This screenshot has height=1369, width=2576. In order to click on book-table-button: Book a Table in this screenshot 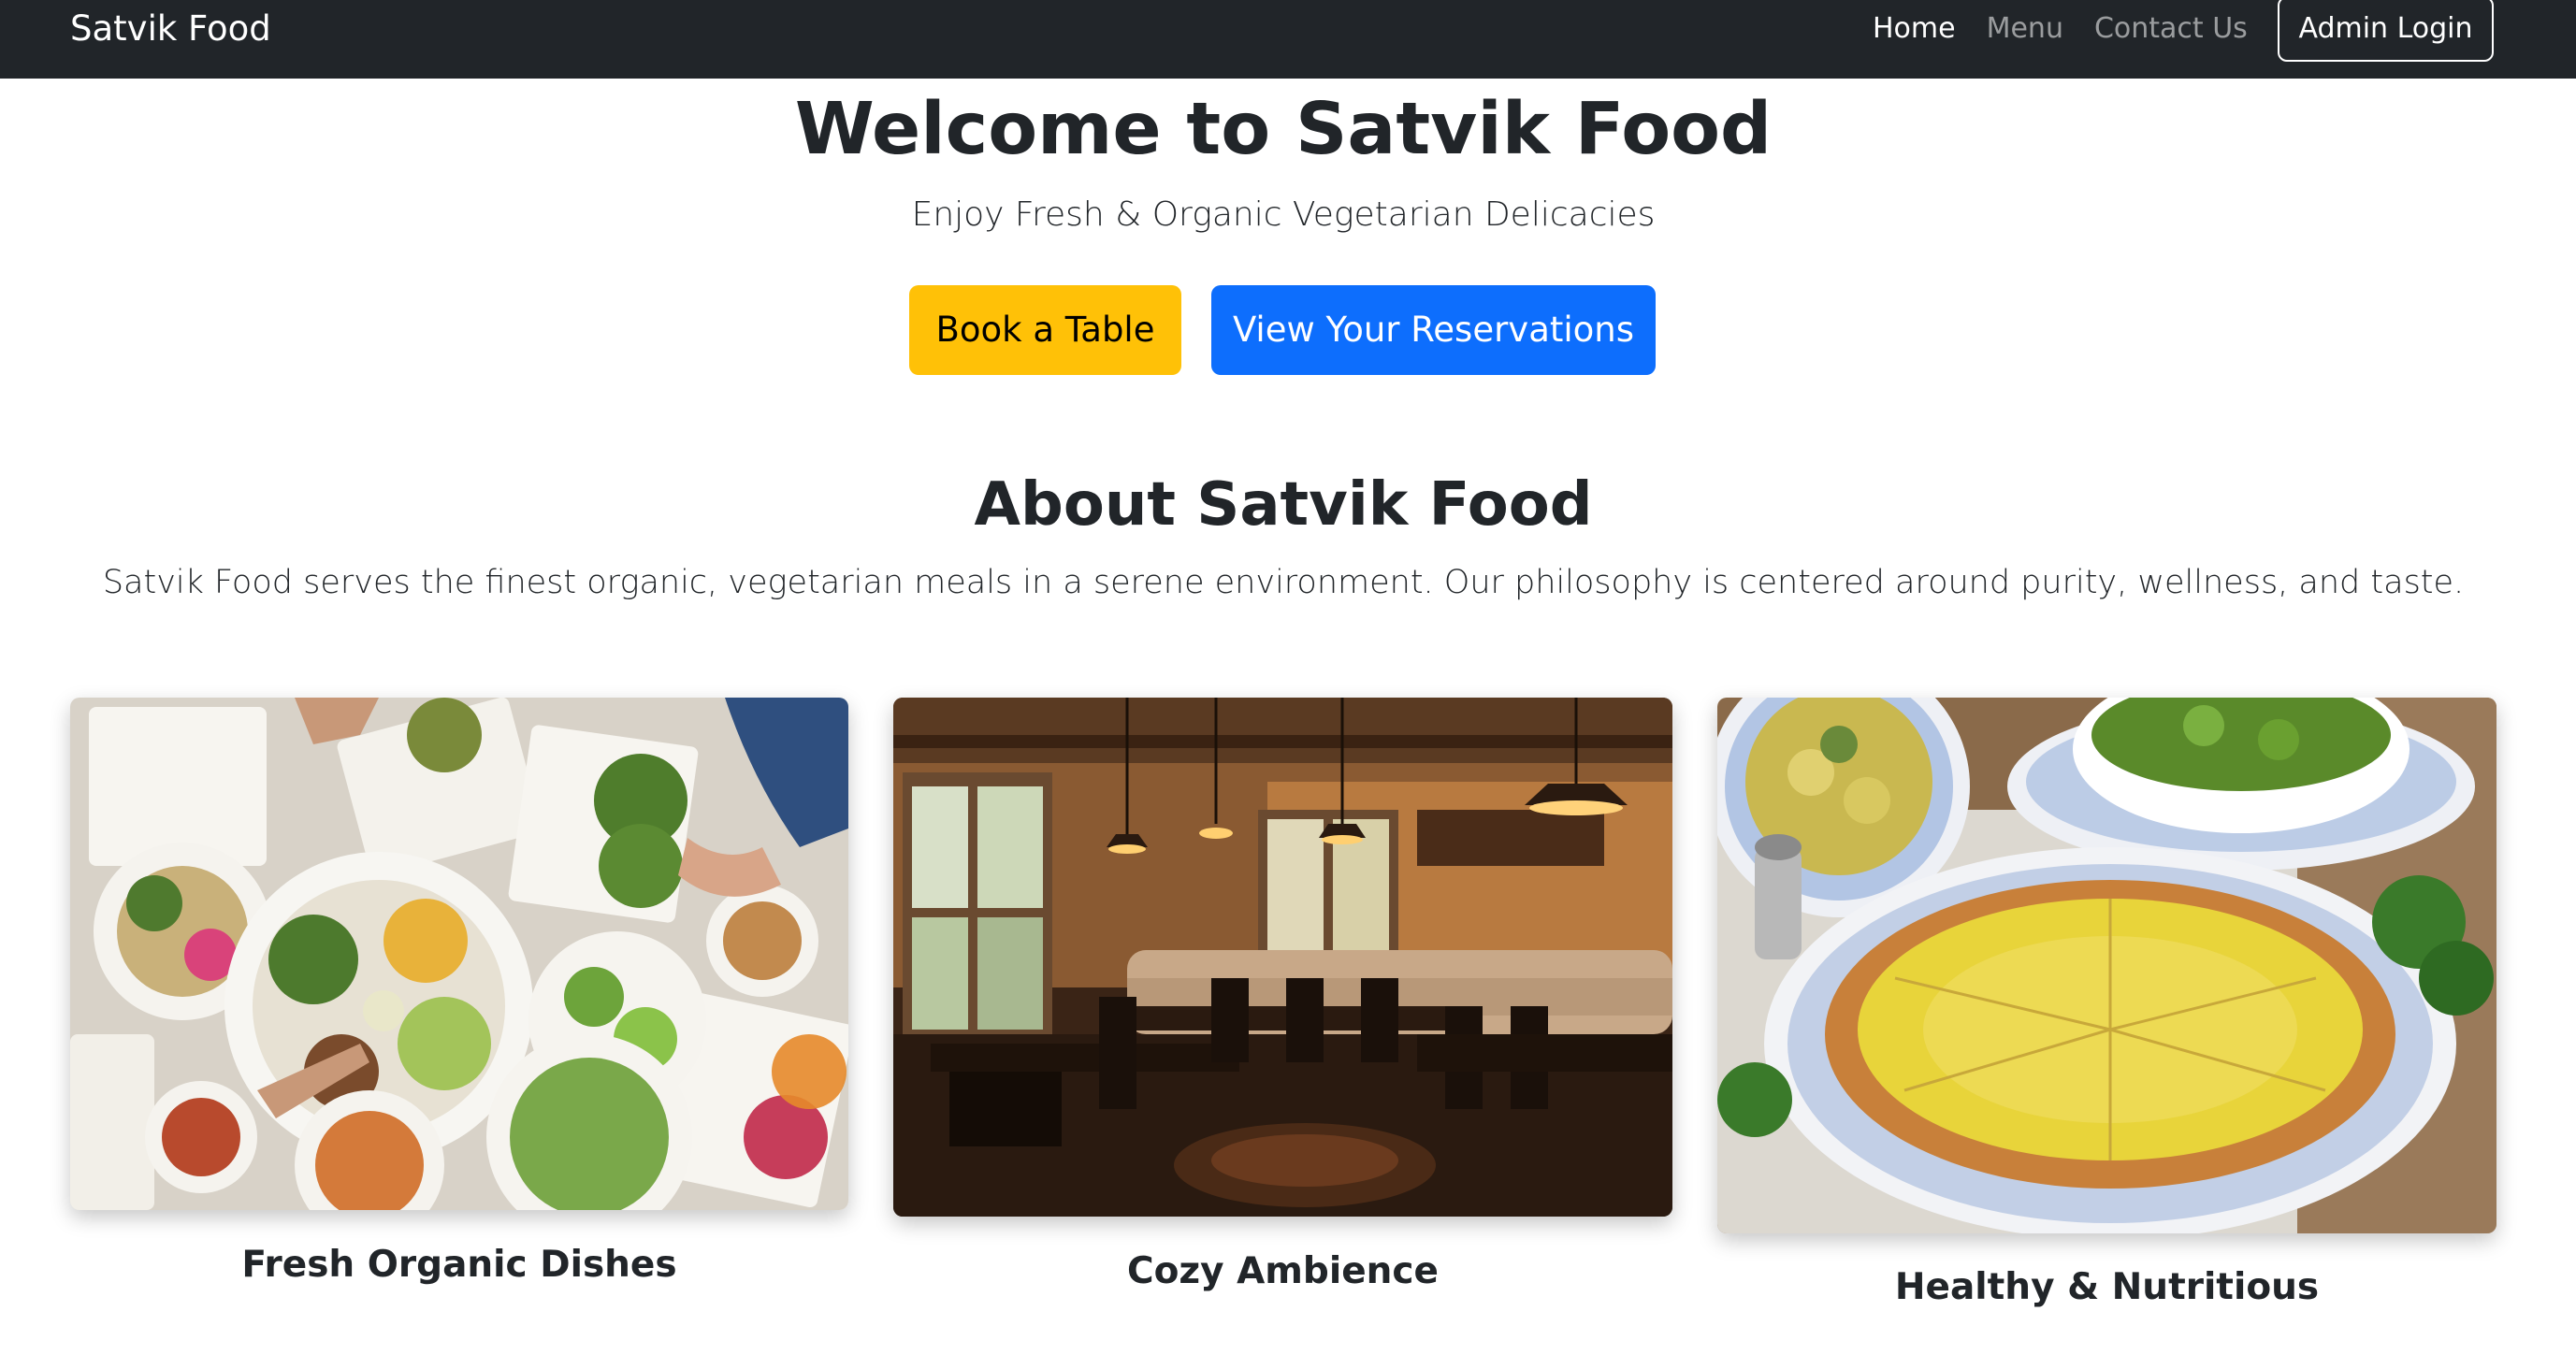, I will do `click(1045, 330)`.